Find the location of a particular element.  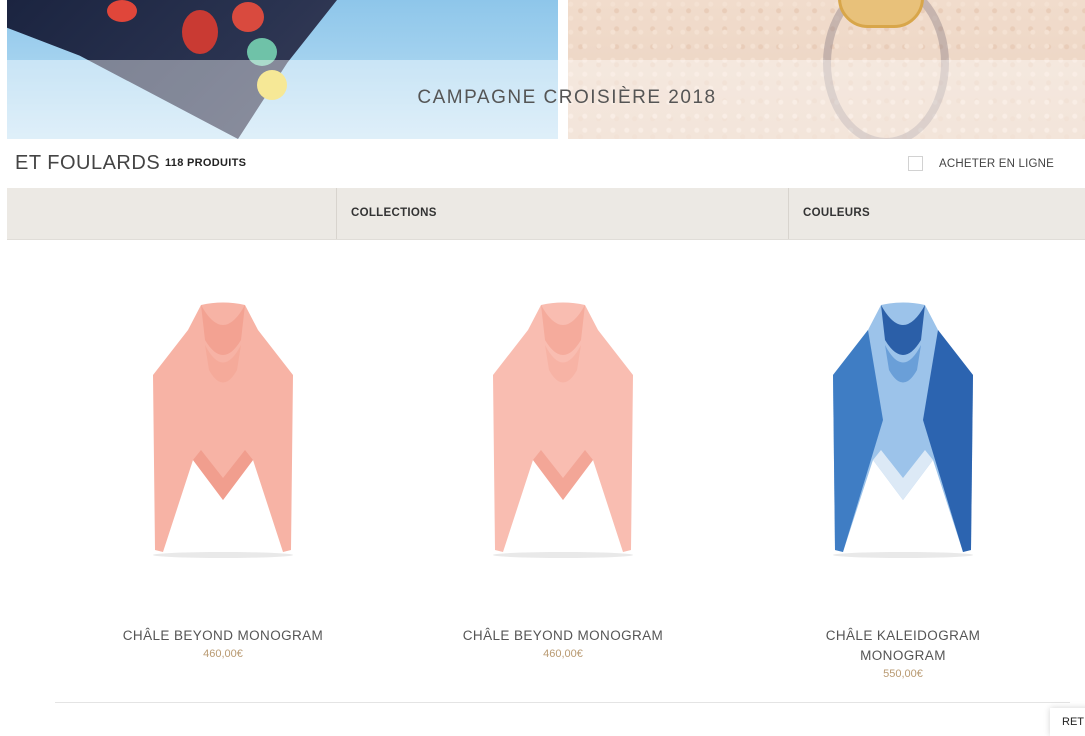

filter-collections: COLLECTIONS is located at coordinates (562, 213).